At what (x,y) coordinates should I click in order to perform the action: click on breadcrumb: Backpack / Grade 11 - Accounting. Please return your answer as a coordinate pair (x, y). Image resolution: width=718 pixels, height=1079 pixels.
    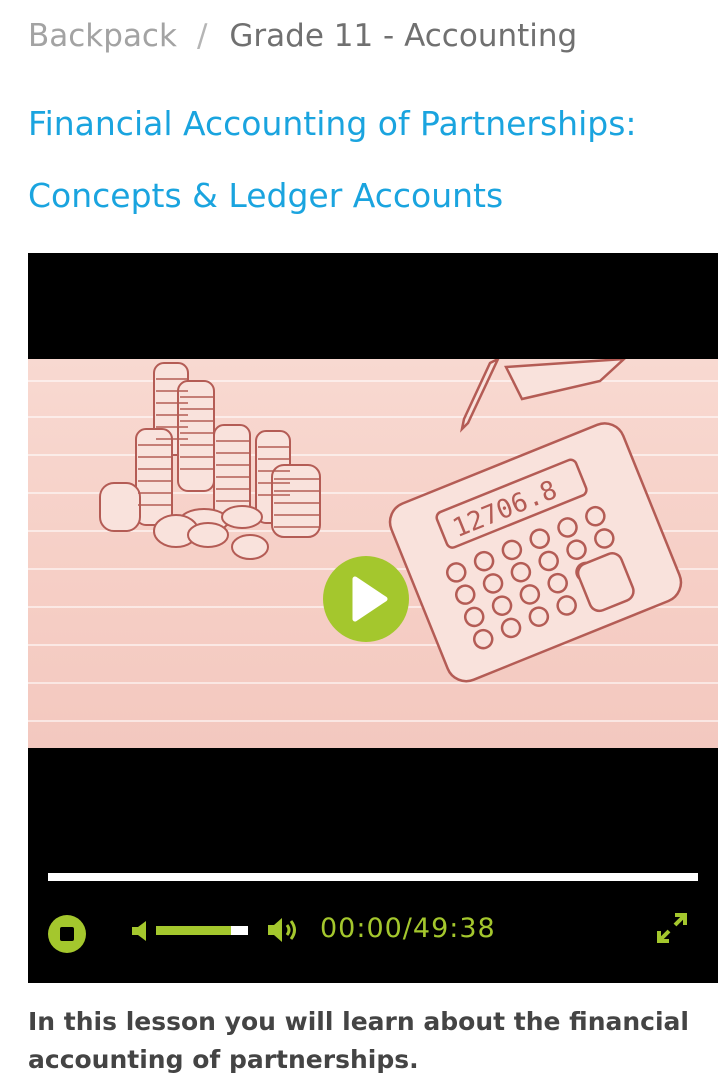
    Looking at the image, I should click on (302, 36).